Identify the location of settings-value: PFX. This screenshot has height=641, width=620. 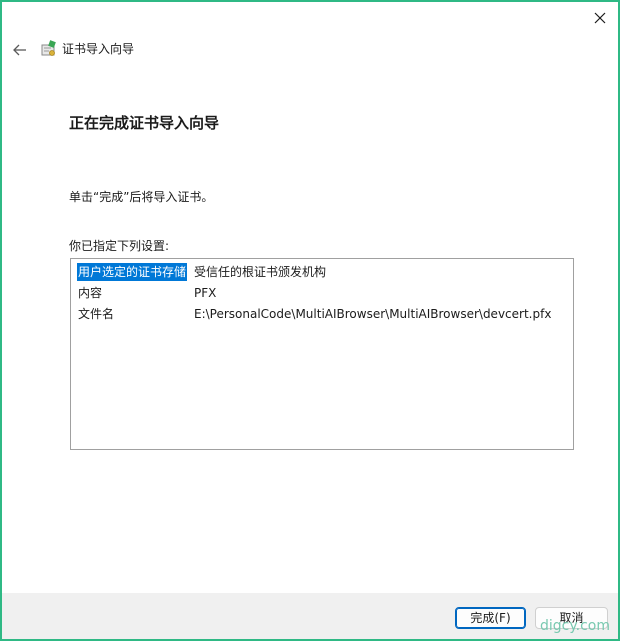
(205, 293).